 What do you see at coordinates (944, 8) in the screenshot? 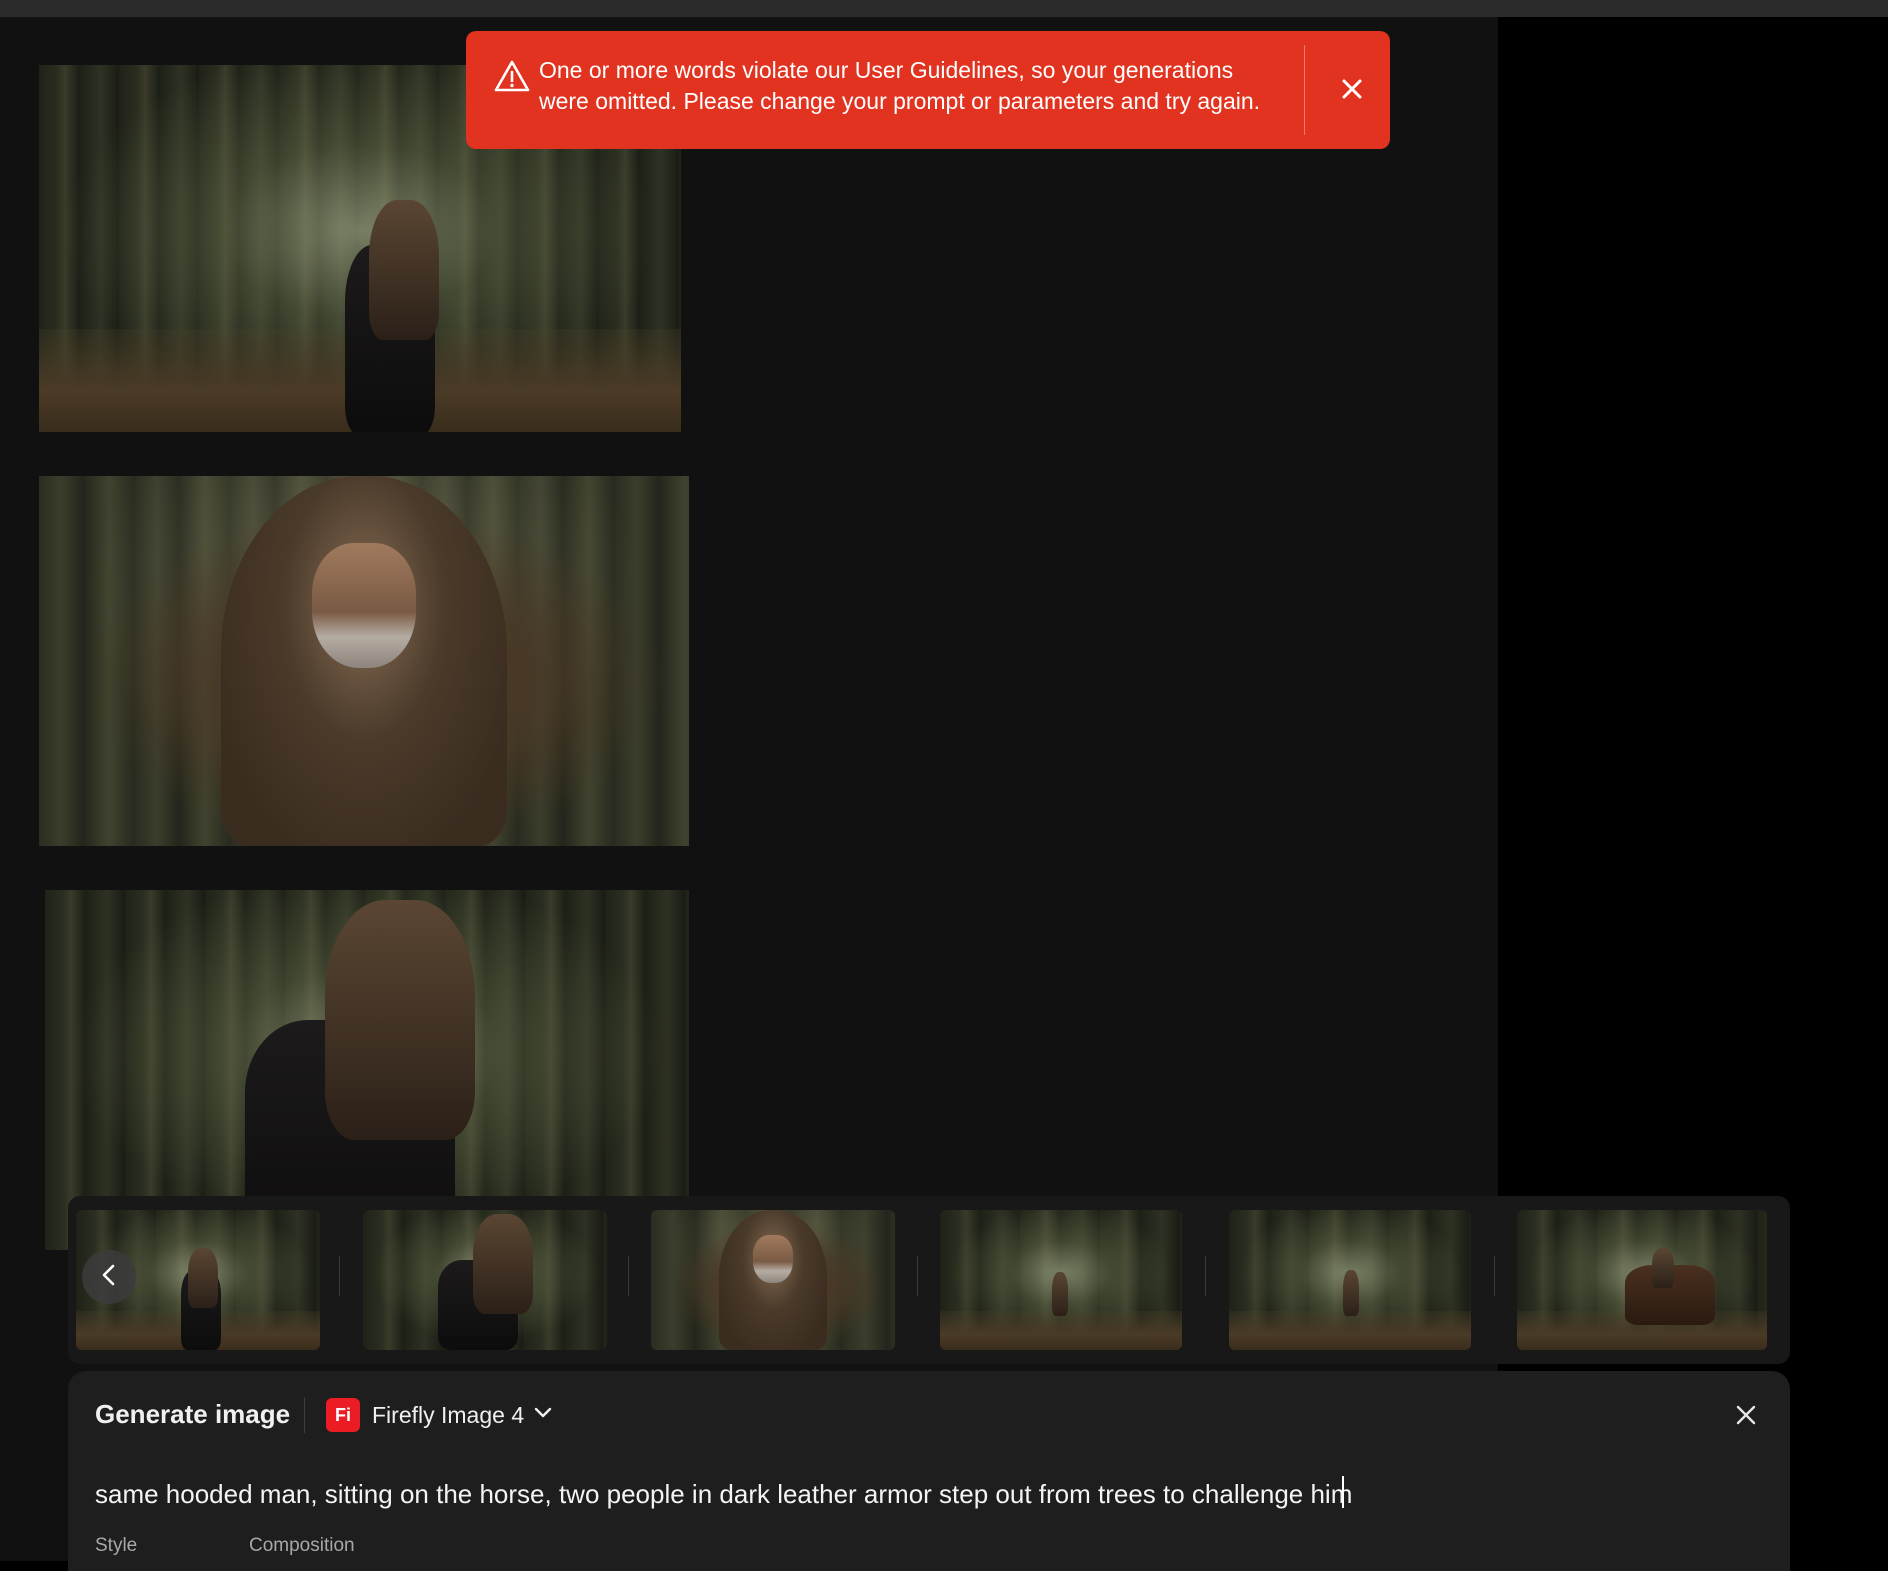
I see `browser-top-bar` at bounding box center [944, 8].